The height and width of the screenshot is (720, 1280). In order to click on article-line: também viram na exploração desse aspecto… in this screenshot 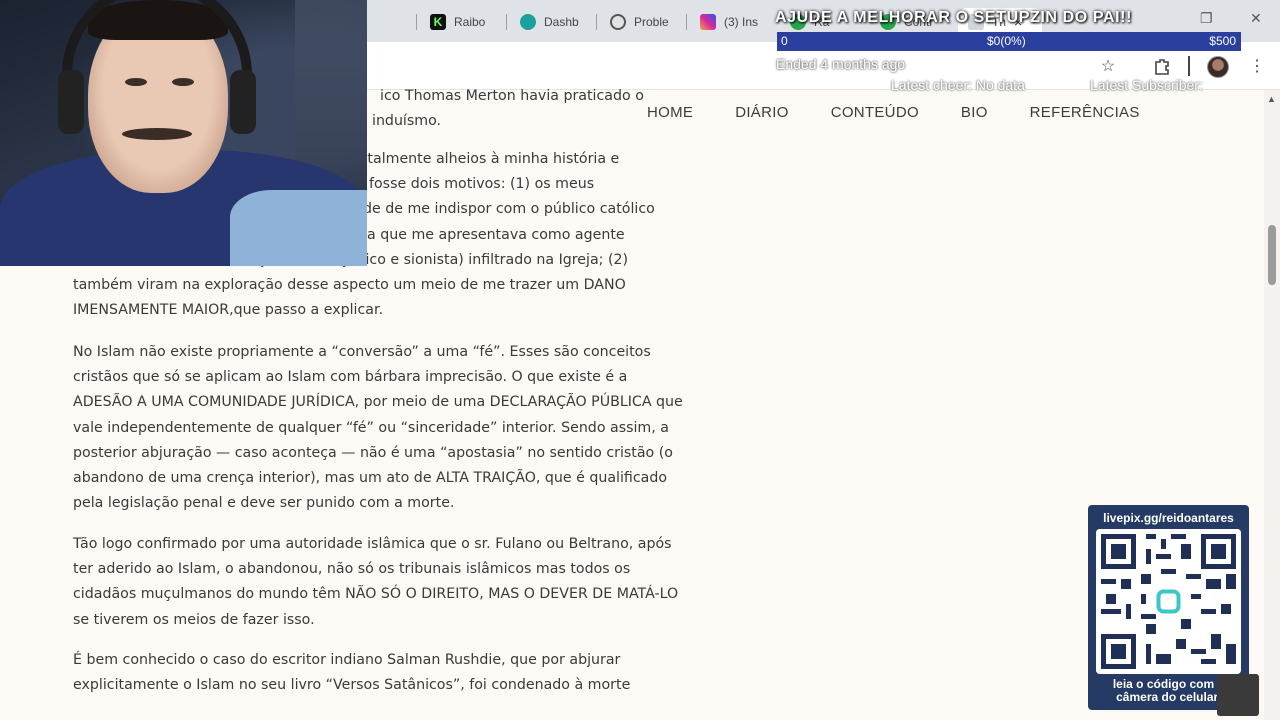, I will do `click(349, 285)`.